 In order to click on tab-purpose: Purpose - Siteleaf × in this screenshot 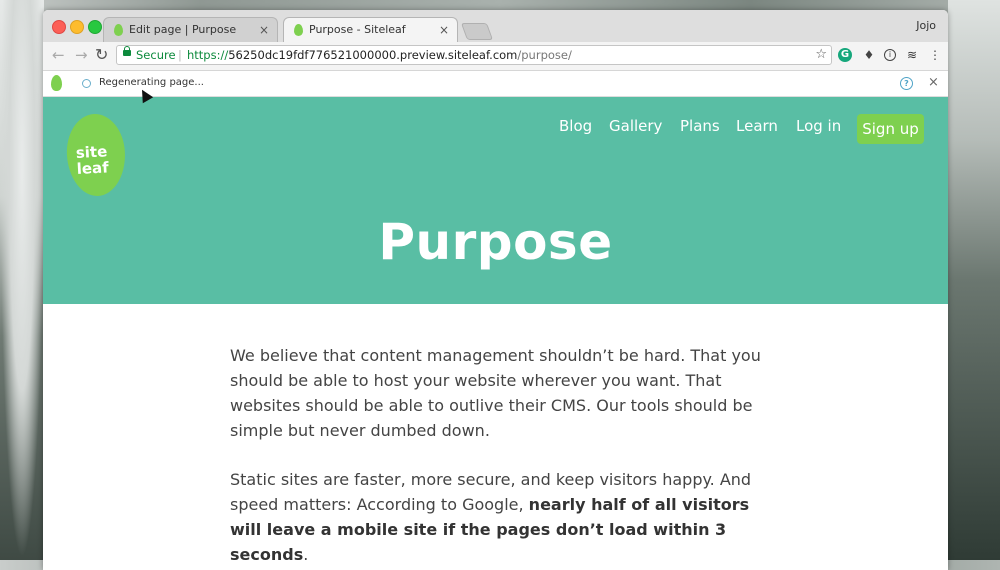, I will do `click(370, 29)`.